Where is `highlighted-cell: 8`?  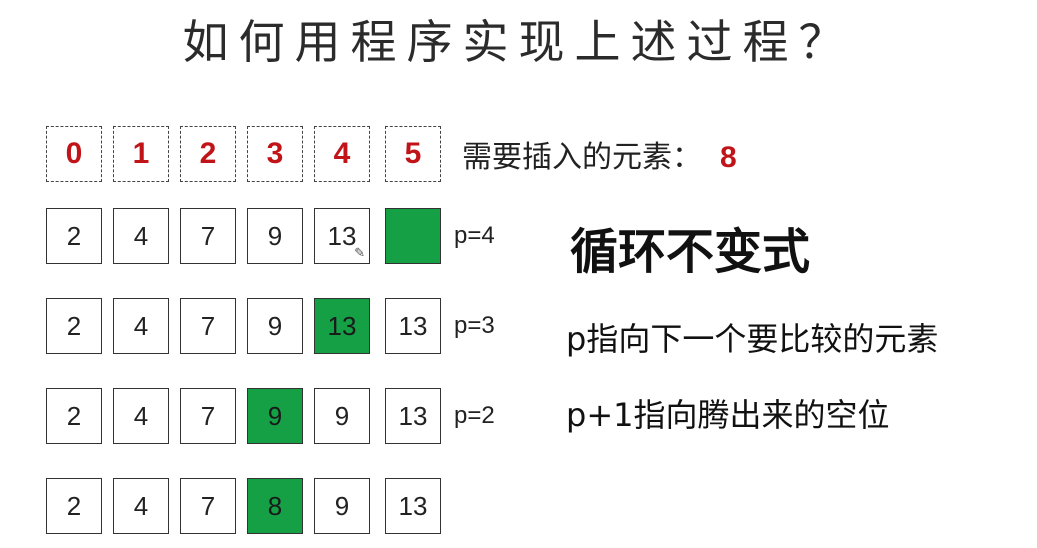 highlighted-cell: 8 is located at coordinates (275, 506).